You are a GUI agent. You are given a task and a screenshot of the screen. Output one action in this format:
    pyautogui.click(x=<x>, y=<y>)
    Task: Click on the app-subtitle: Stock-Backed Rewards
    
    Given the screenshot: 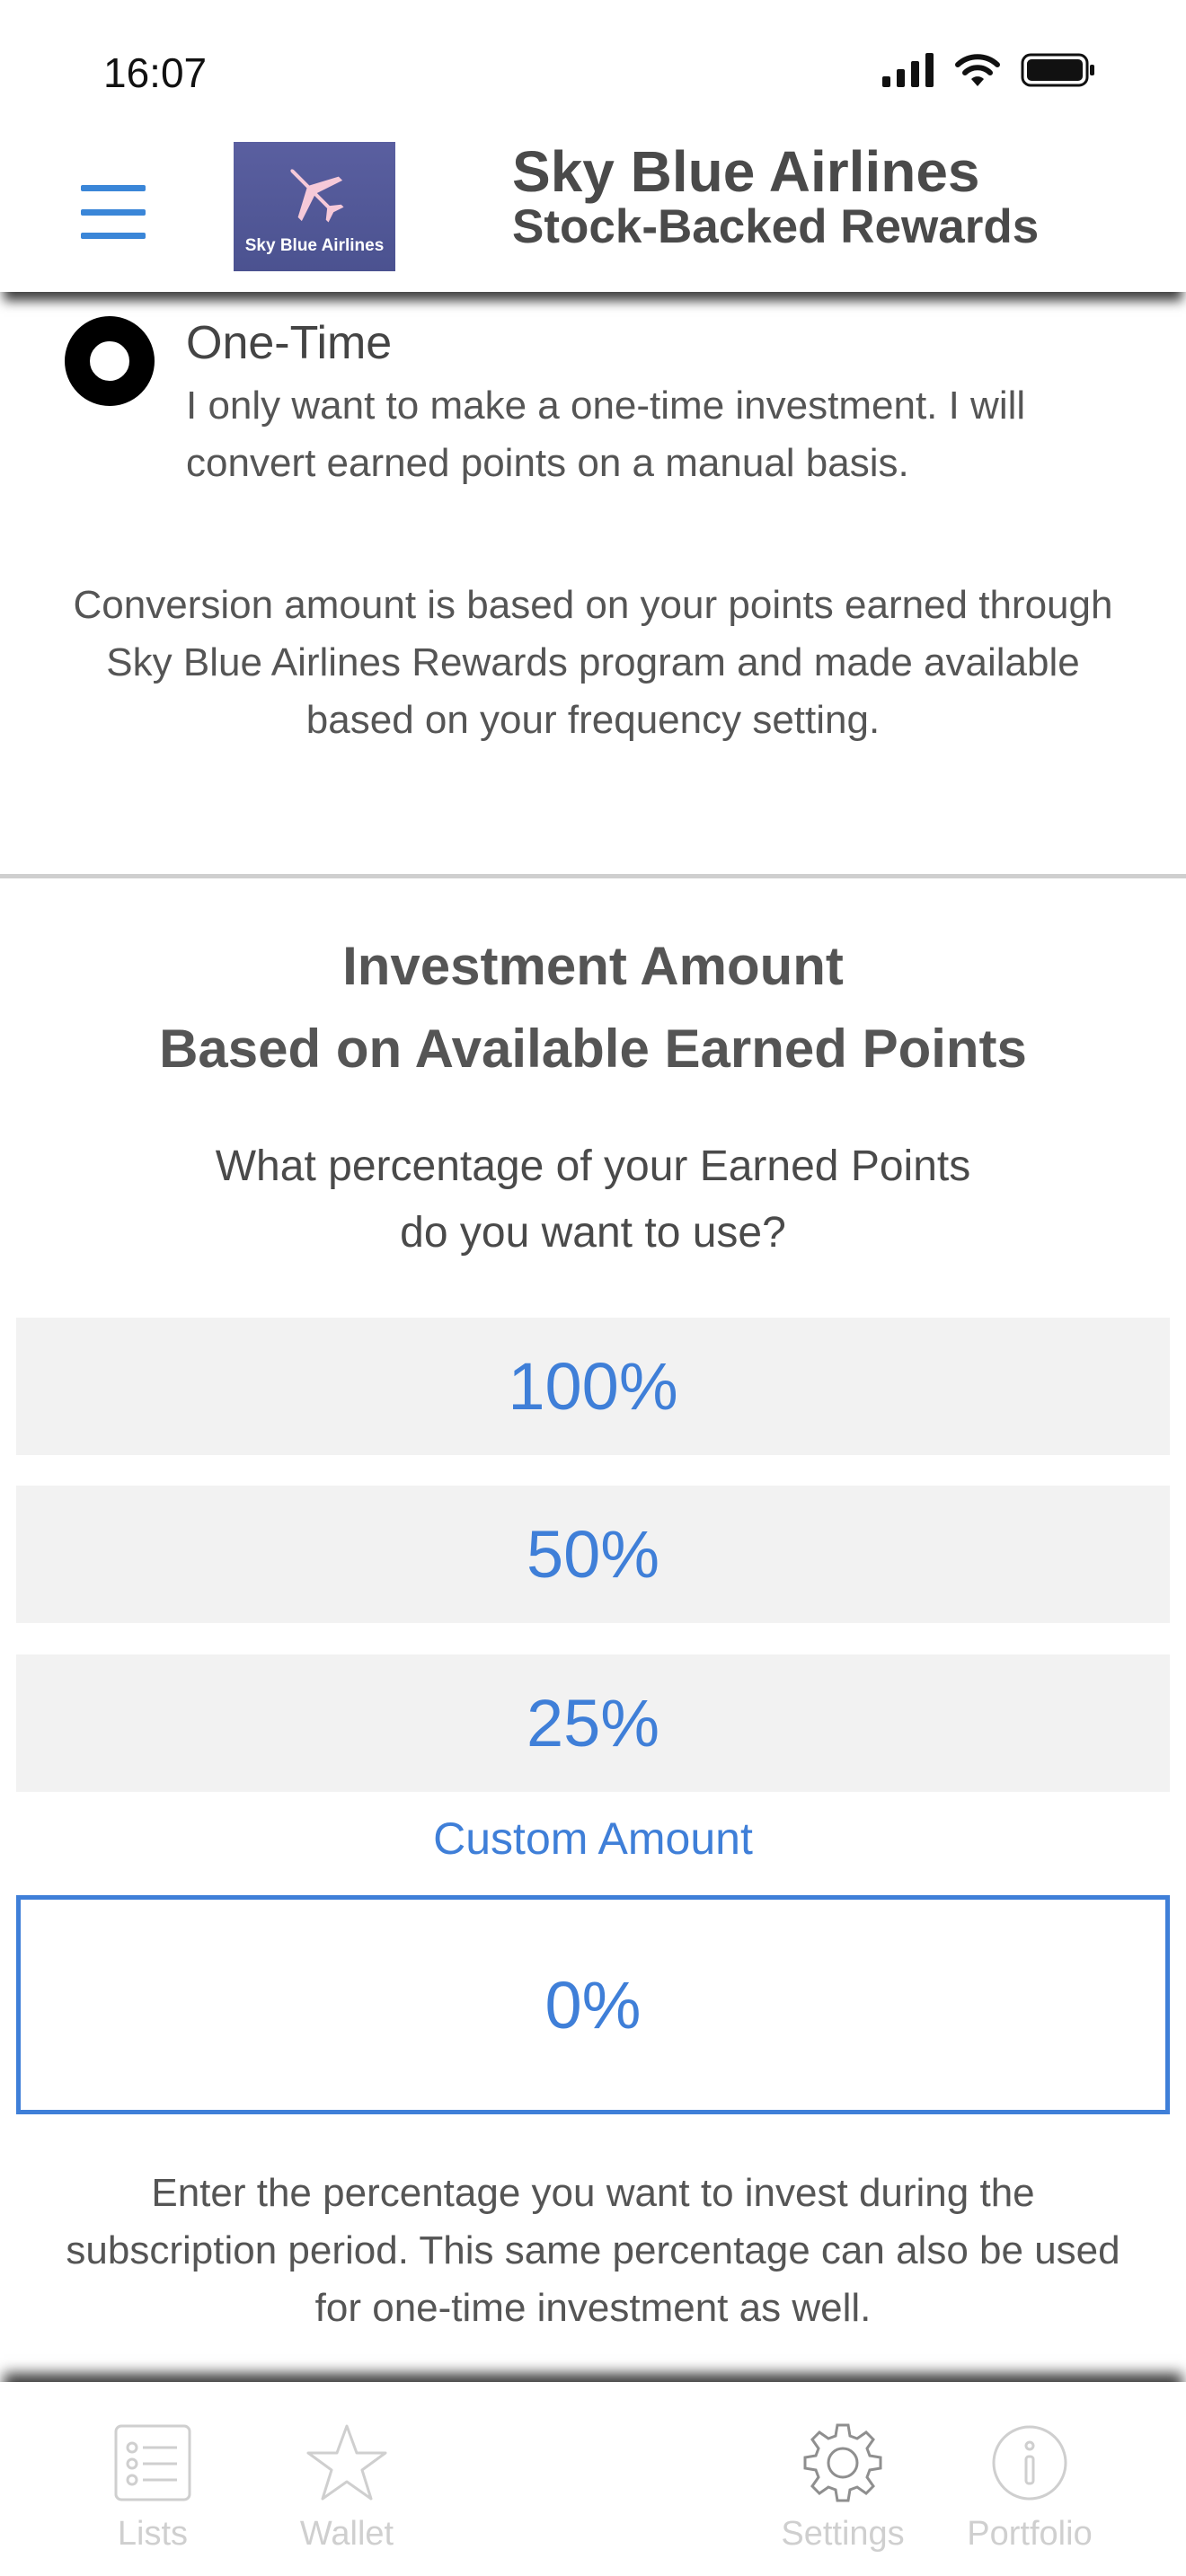 What is the action you would take?
    pyautogui.click(x=776, y=226)
    